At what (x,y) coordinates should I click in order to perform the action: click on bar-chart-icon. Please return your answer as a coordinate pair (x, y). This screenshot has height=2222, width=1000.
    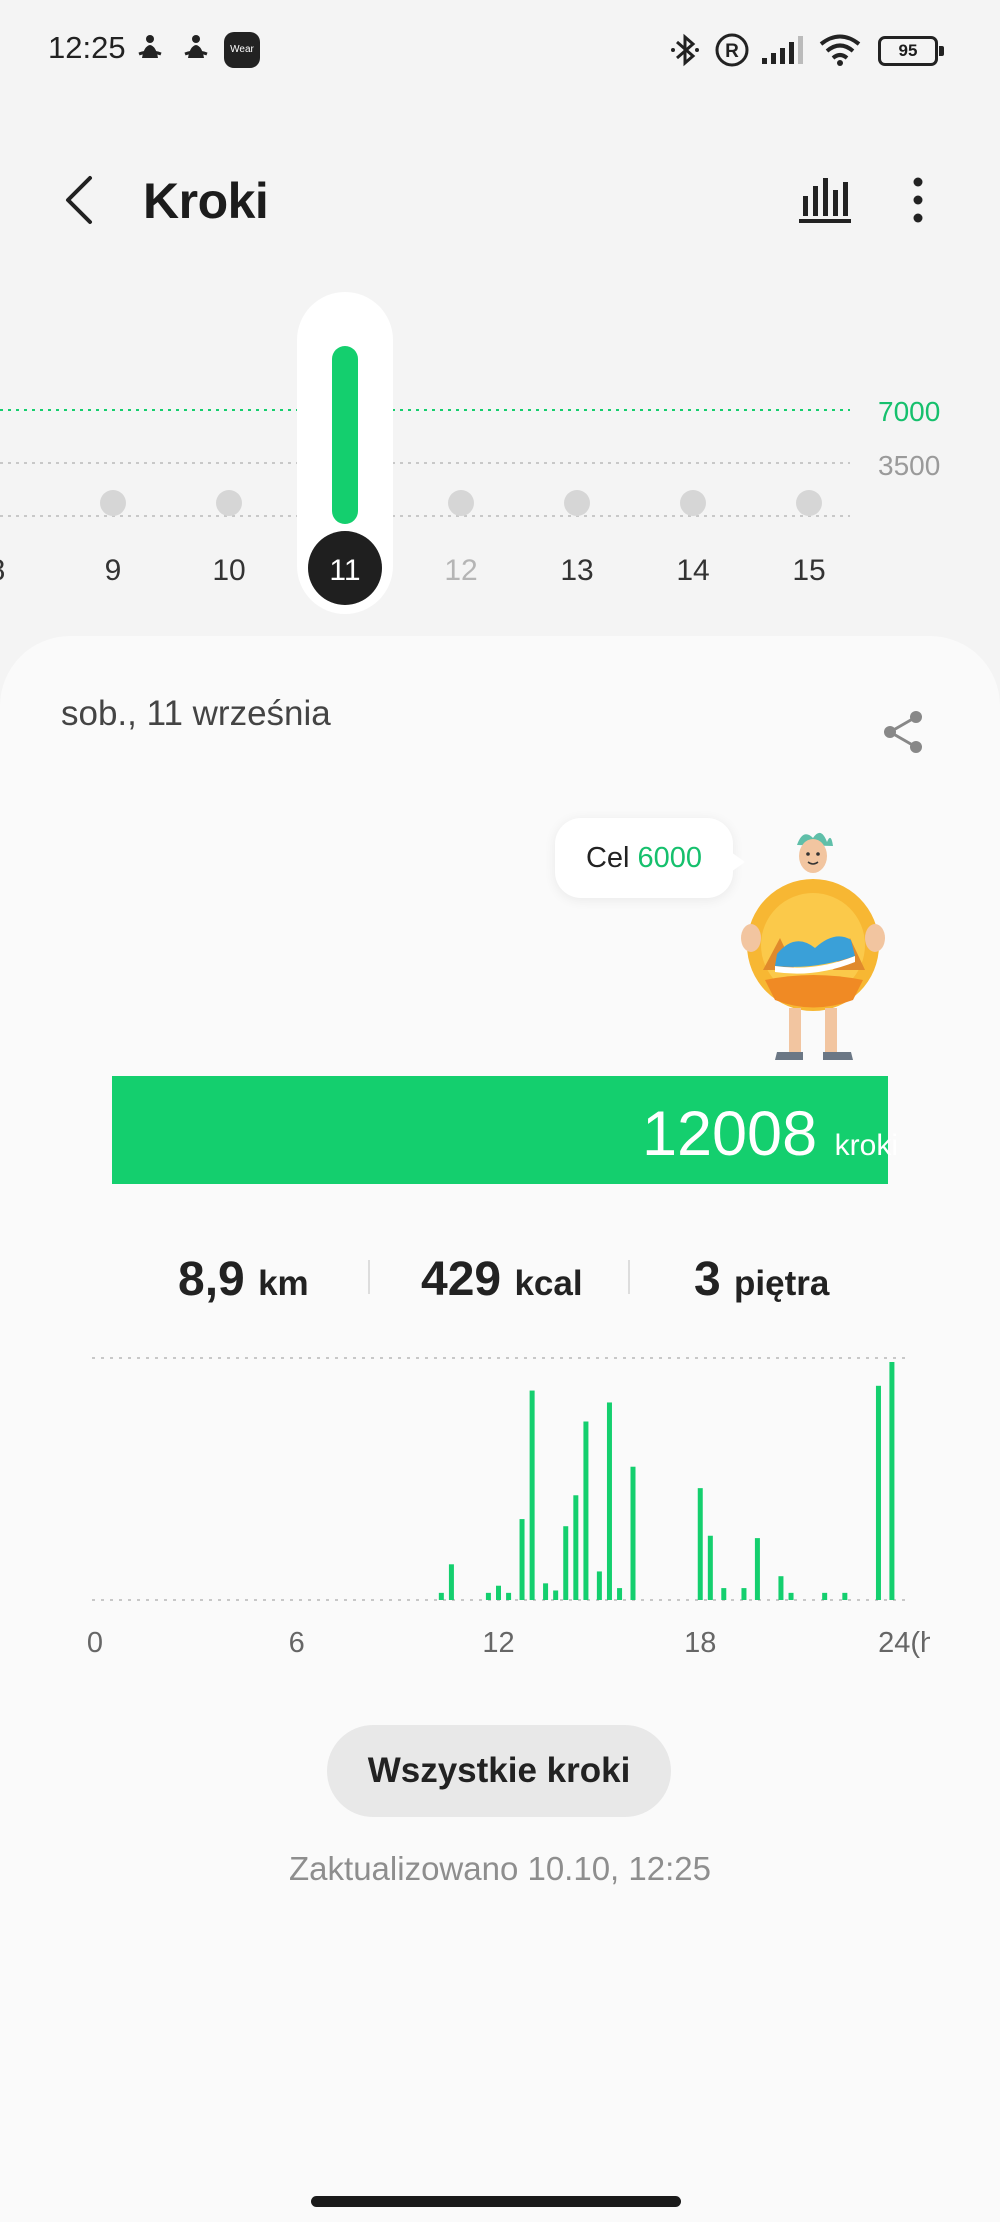
    Looking at the image, I should click on (824, 199).